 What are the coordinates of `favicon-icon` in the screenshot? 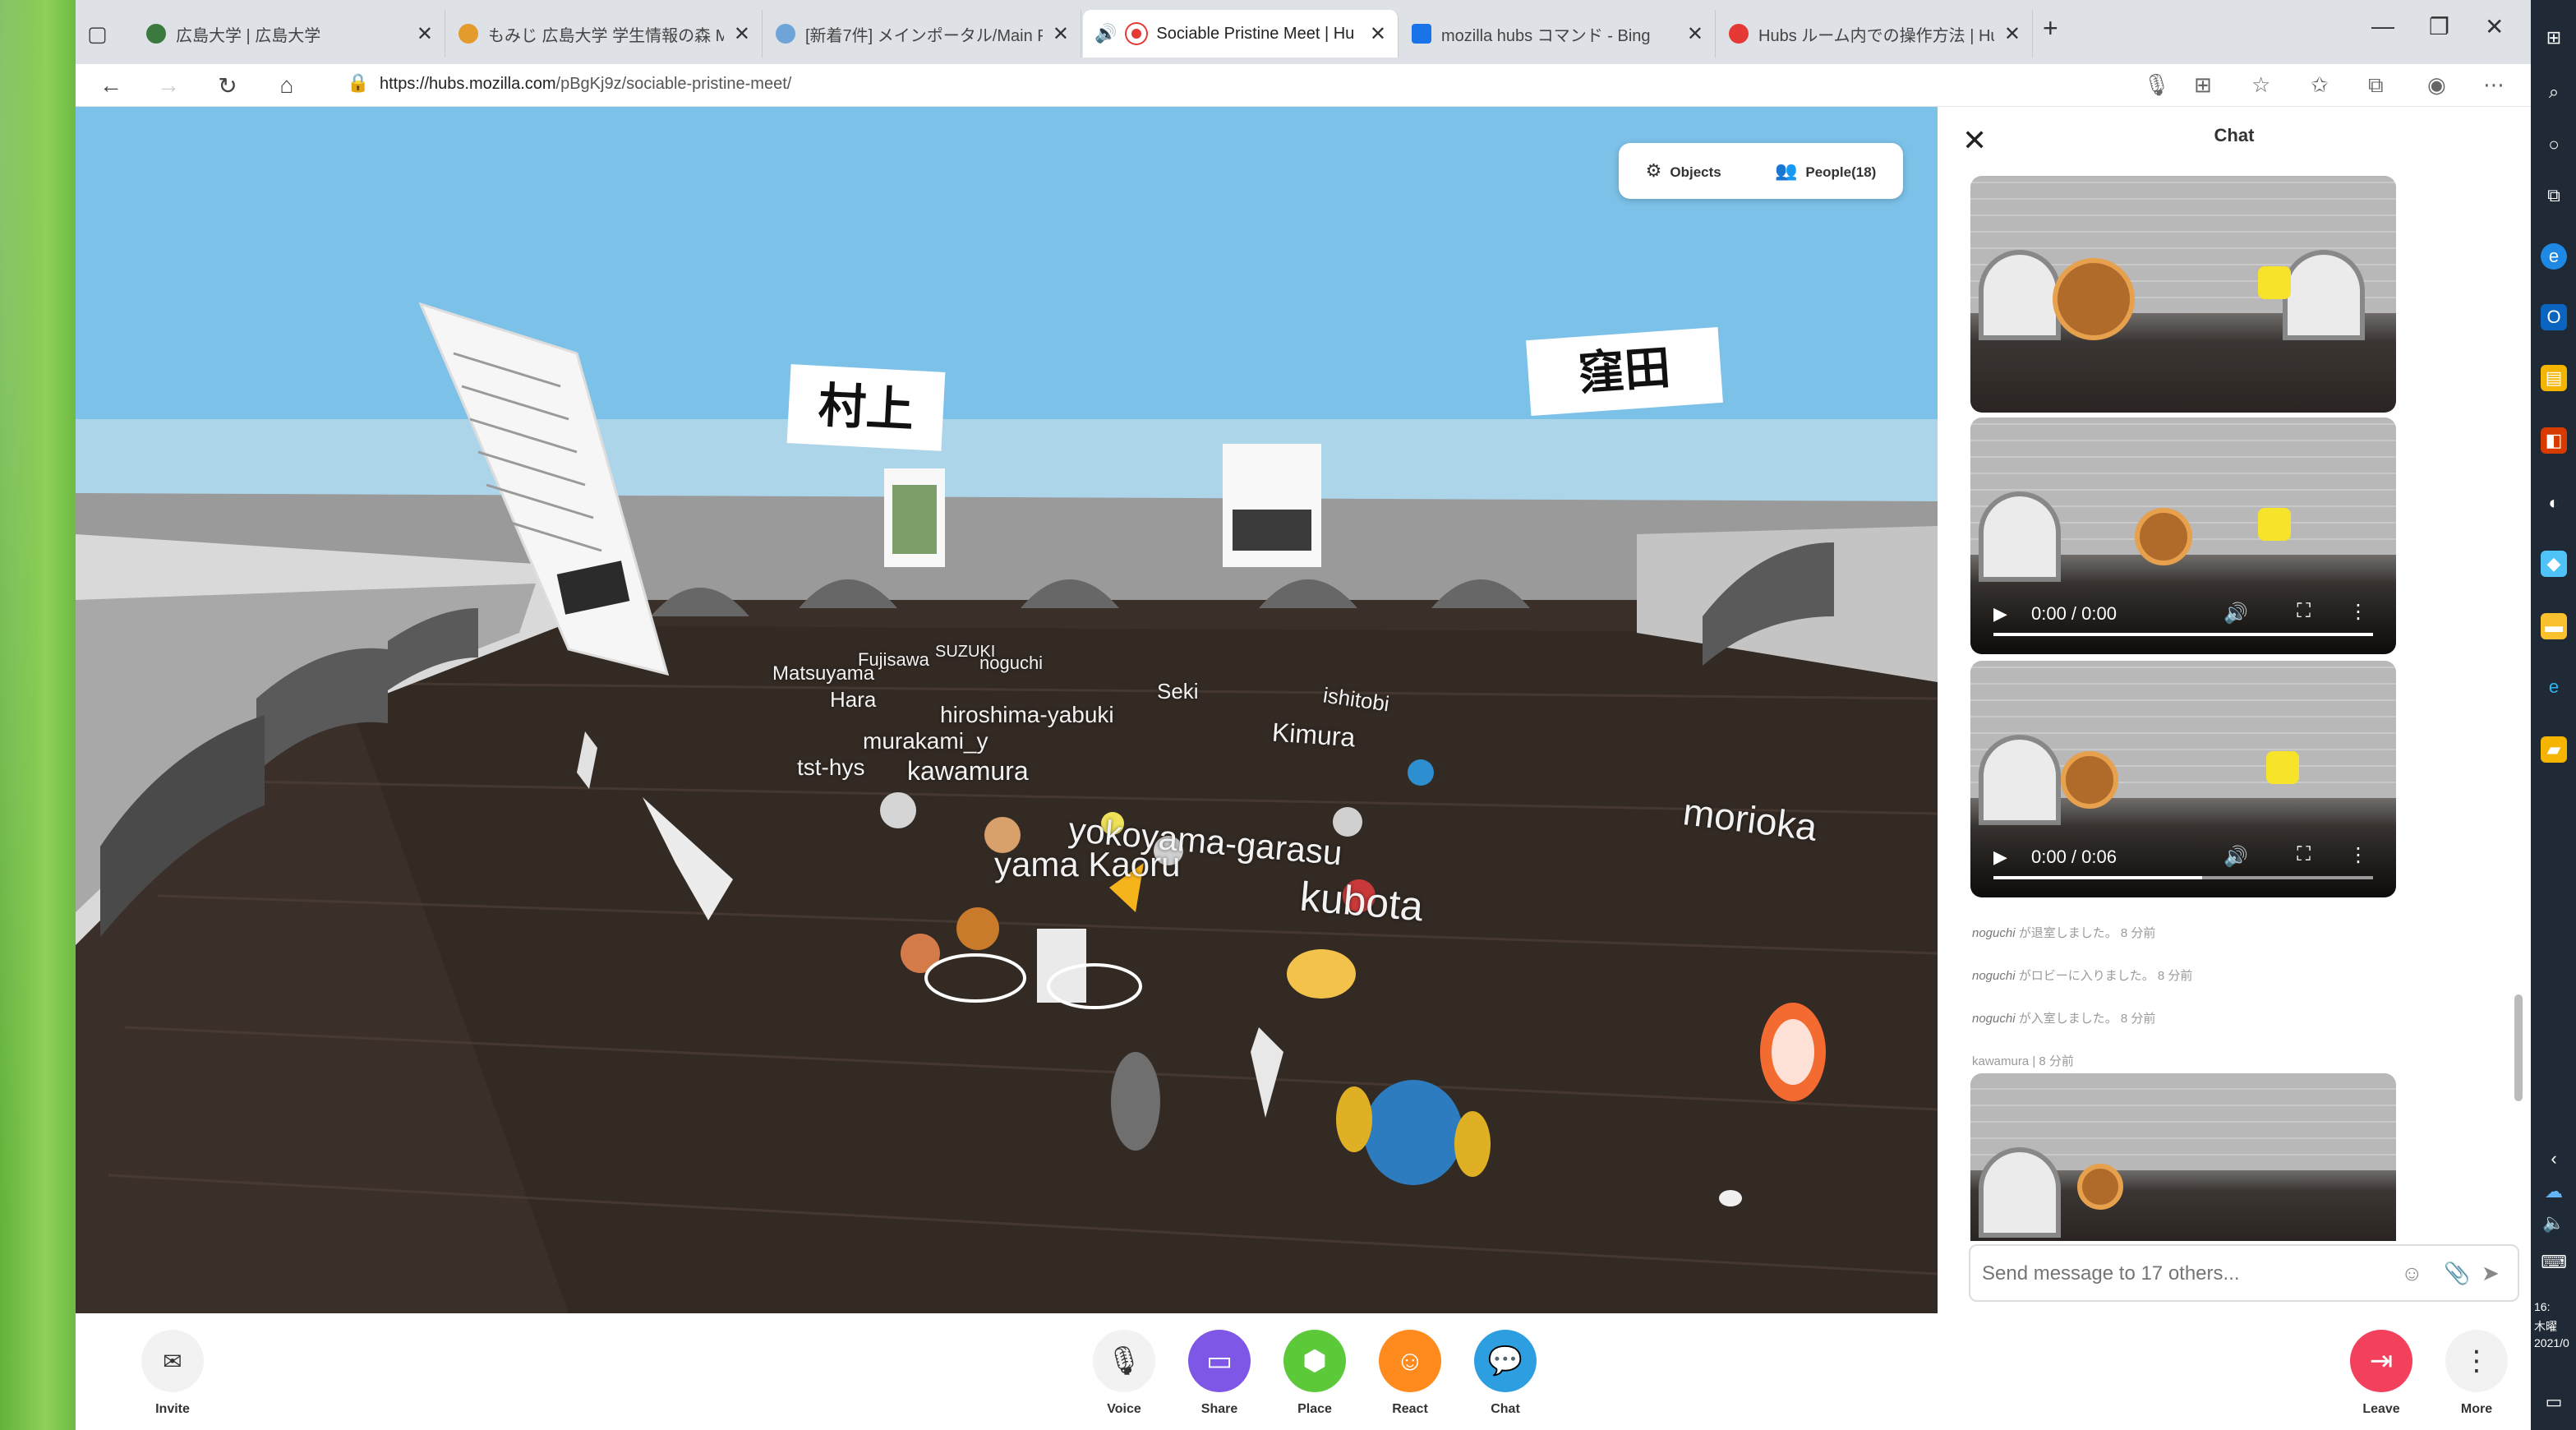 It's located at (468, 34).